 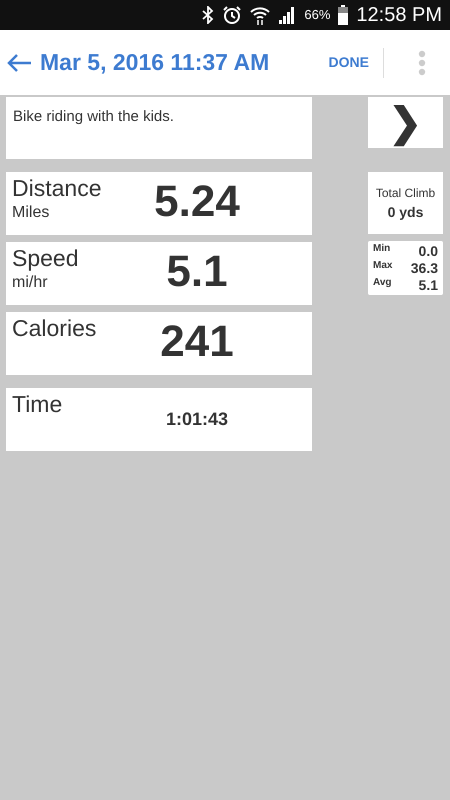 What do you see at coordinates (382, 266) in the screenshot?
I see `range-label: Max` at bounding box center [382, 266].